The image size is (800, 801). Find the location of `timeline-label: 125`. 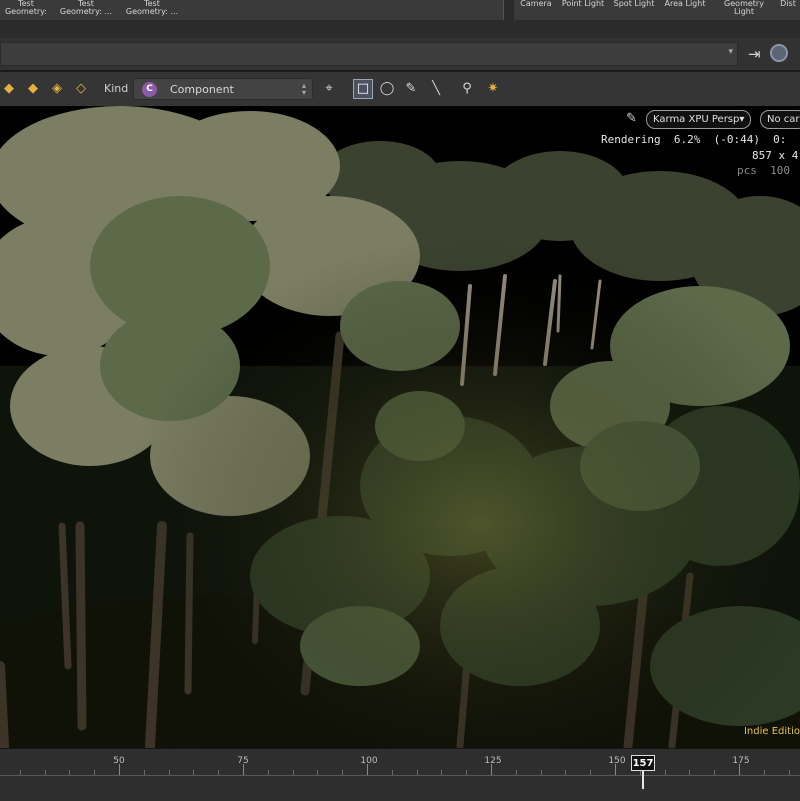

timeline-label: 125 is located at coordinates (493, 761).